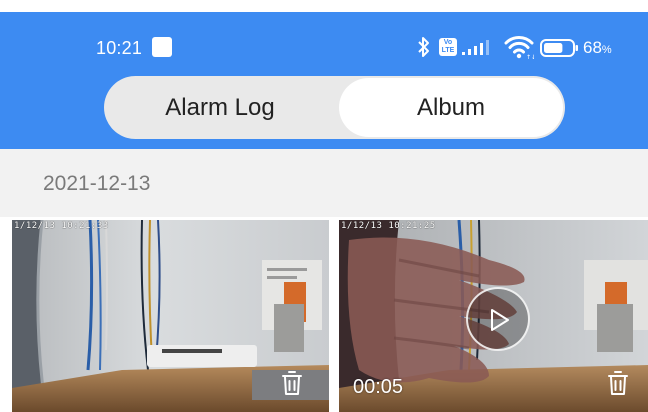 The image size is (648, 412). I want to click on play-button, so click(498, 319).